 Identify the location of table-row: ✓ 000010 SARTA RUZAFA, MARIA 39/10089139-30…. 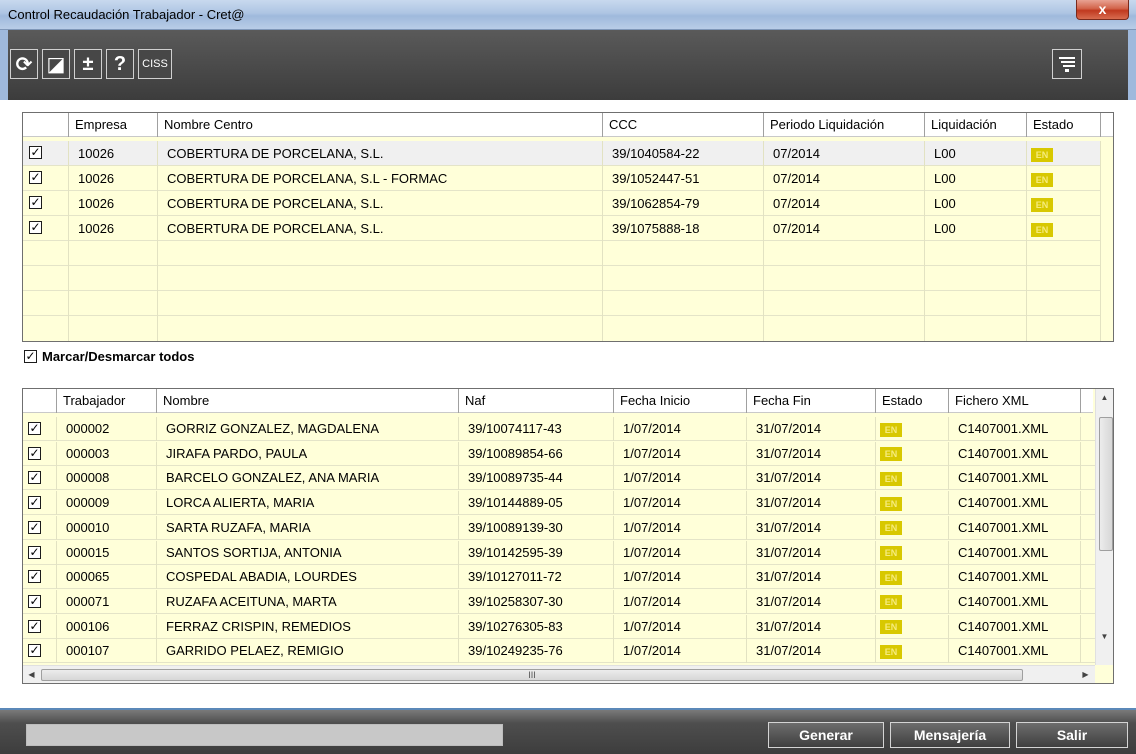
(559, 527).